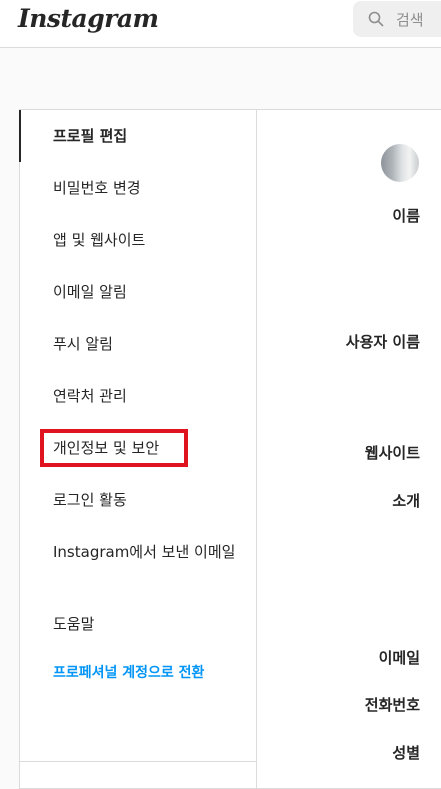 Image resolution: width=441 pixels, height=789 pixels. I want to click on instagram-logo: Instagram, so click(88, 18).